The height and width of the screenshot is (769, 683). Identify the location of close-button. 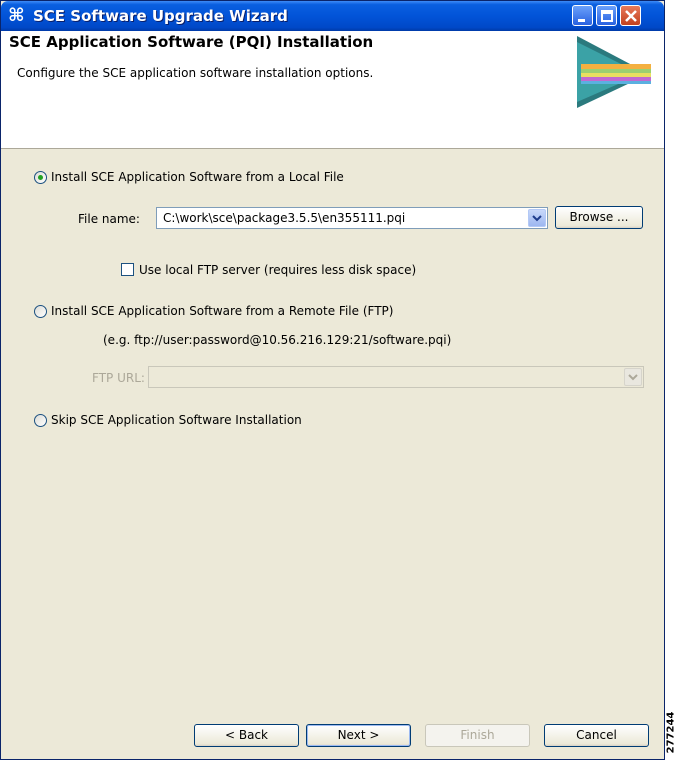
(630, 15).